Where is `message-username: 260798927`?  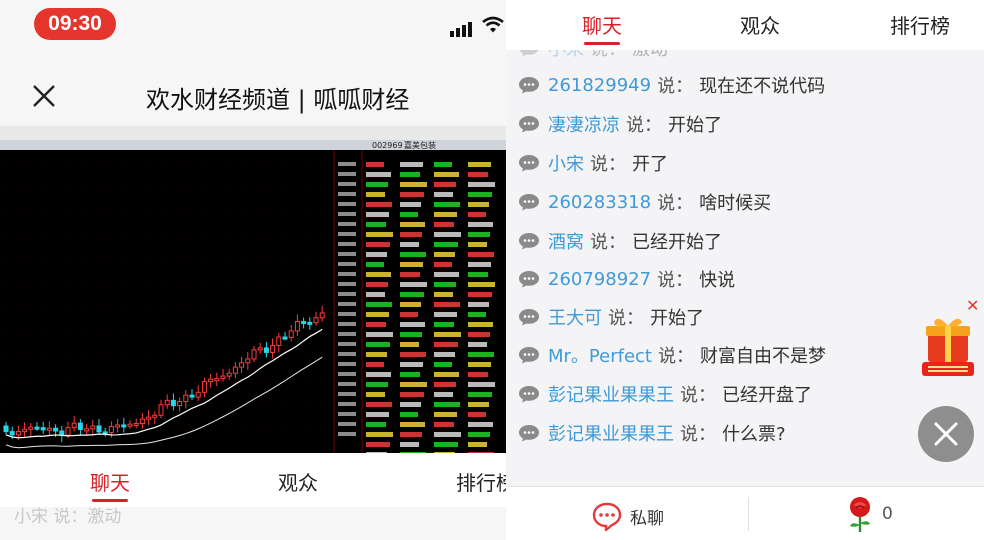 message-username: 260798927 is located at coordinates (599, 279).